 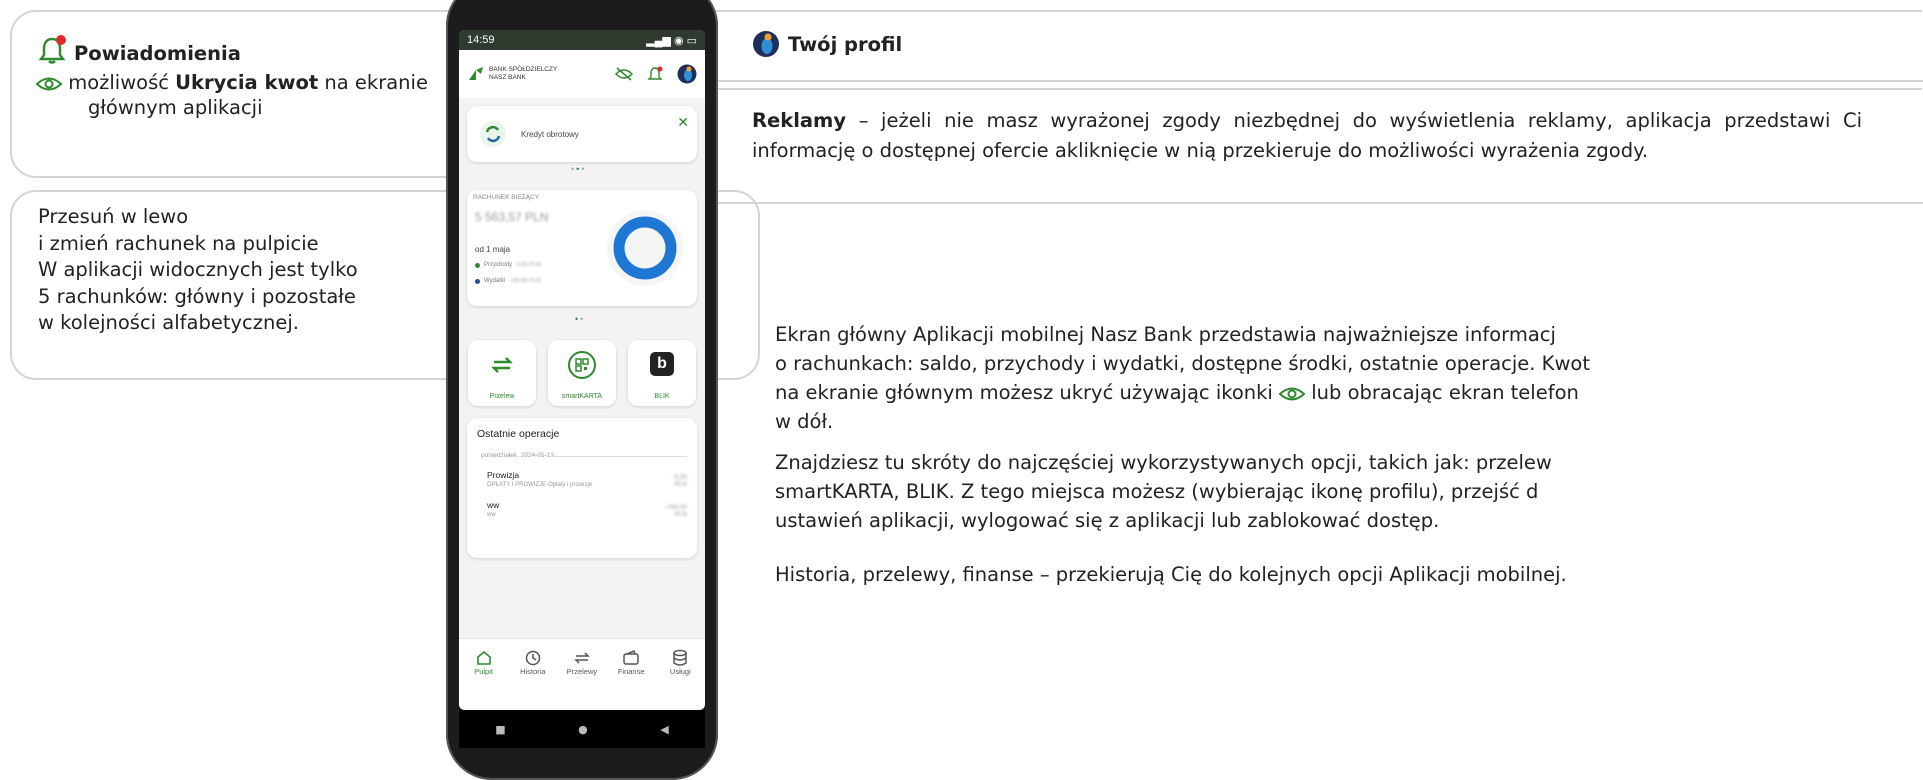 What do you see at coordinates (550, 134) in the screenshot?
I see `promo-label: Kredyt obrotowy` at bounding box center [550, 134].